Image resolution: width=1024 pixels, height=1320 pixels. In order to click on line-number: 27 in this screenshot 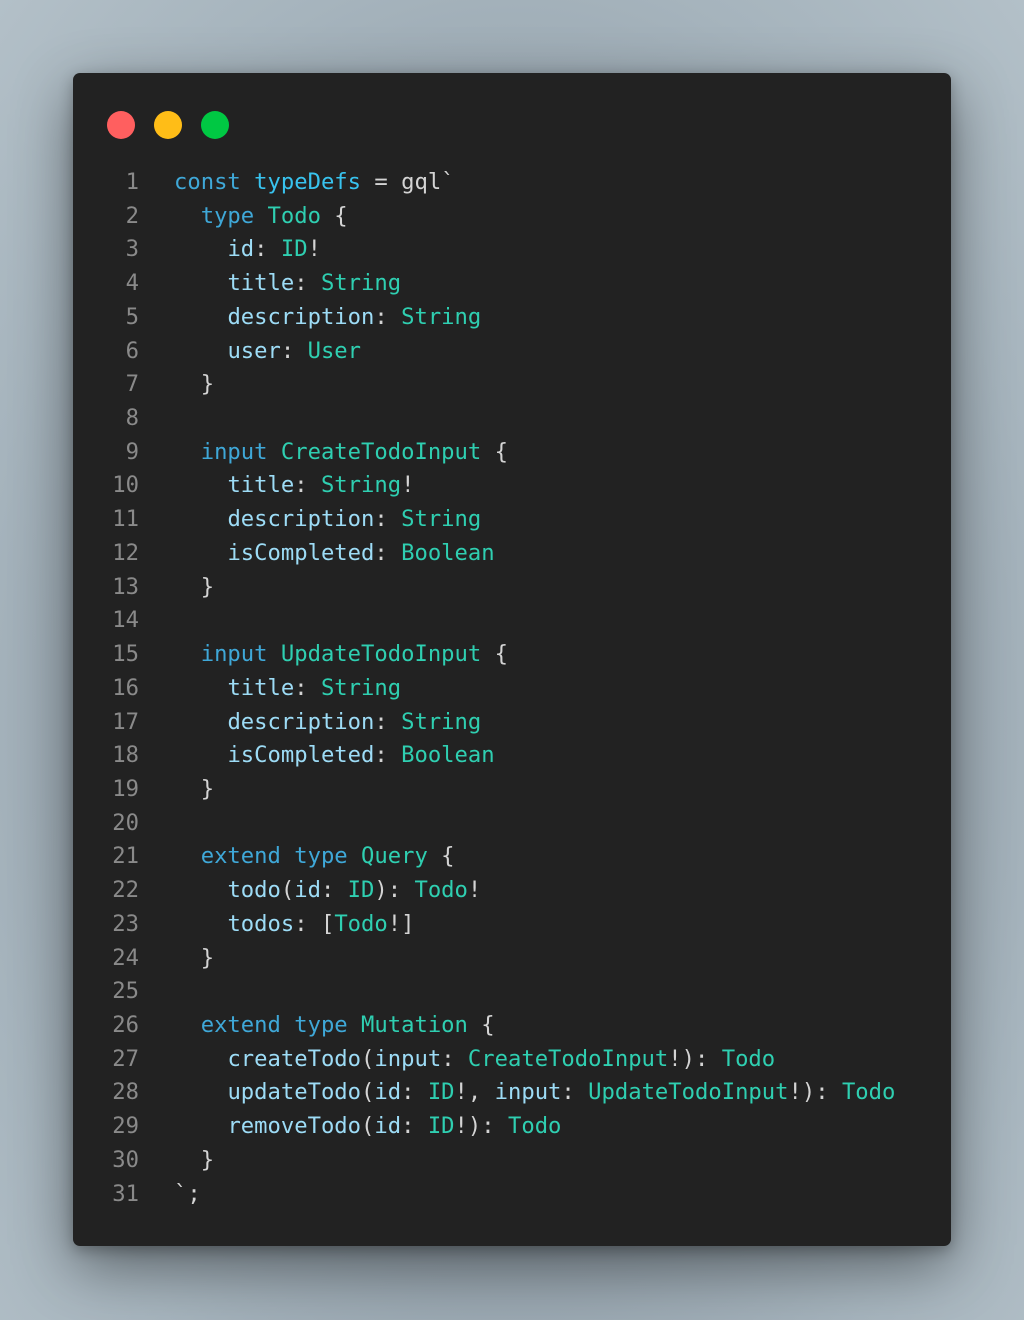, I will do `click(125, 1058)`.